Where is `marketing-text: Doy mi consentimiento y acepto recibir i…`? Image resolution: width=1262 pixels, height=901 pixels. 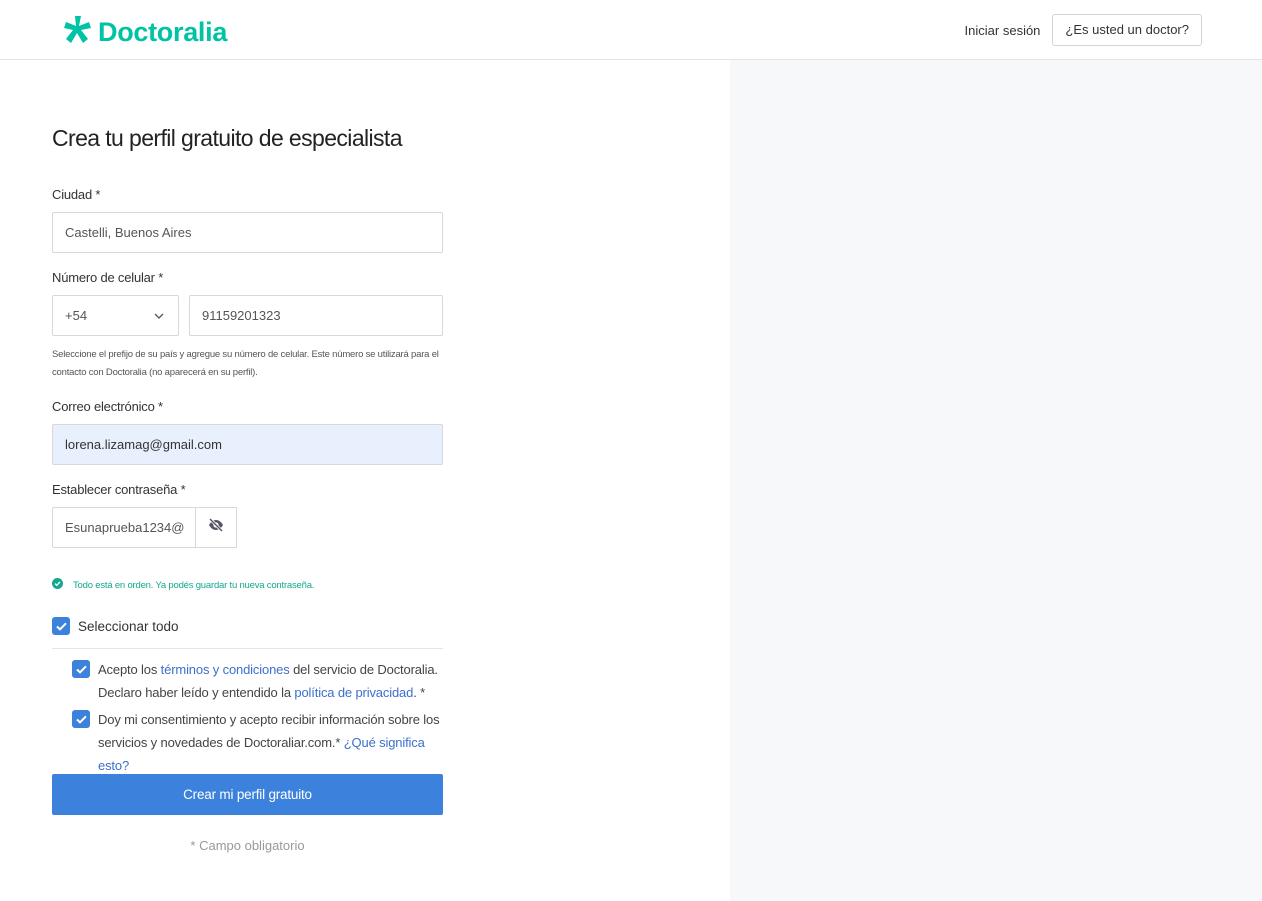
marketing-text: Doy mi consentimiento y acepto recibir i… is located at coordinates (270, 742).